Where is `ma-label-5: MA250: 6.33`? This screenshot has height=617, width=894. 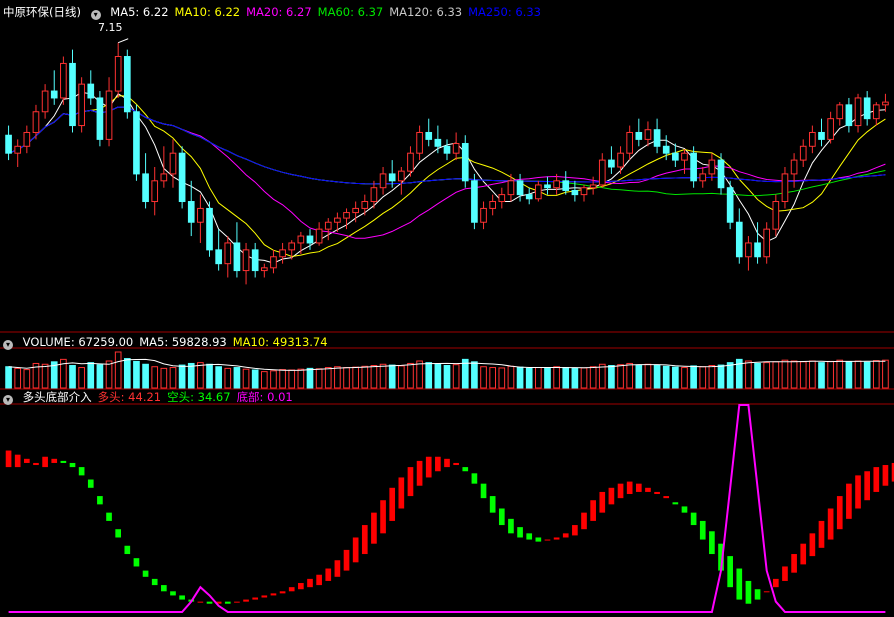
ma-label-5: MA250: 6.33 is located at coordinates (504, 12).